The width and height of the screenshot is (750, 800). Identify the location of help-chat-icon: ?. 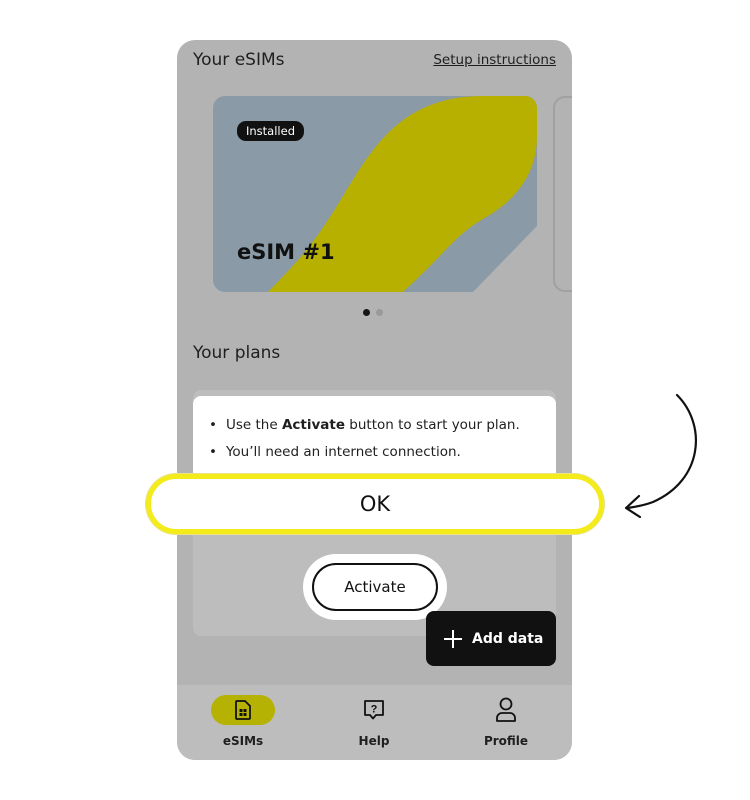
(374, 710).